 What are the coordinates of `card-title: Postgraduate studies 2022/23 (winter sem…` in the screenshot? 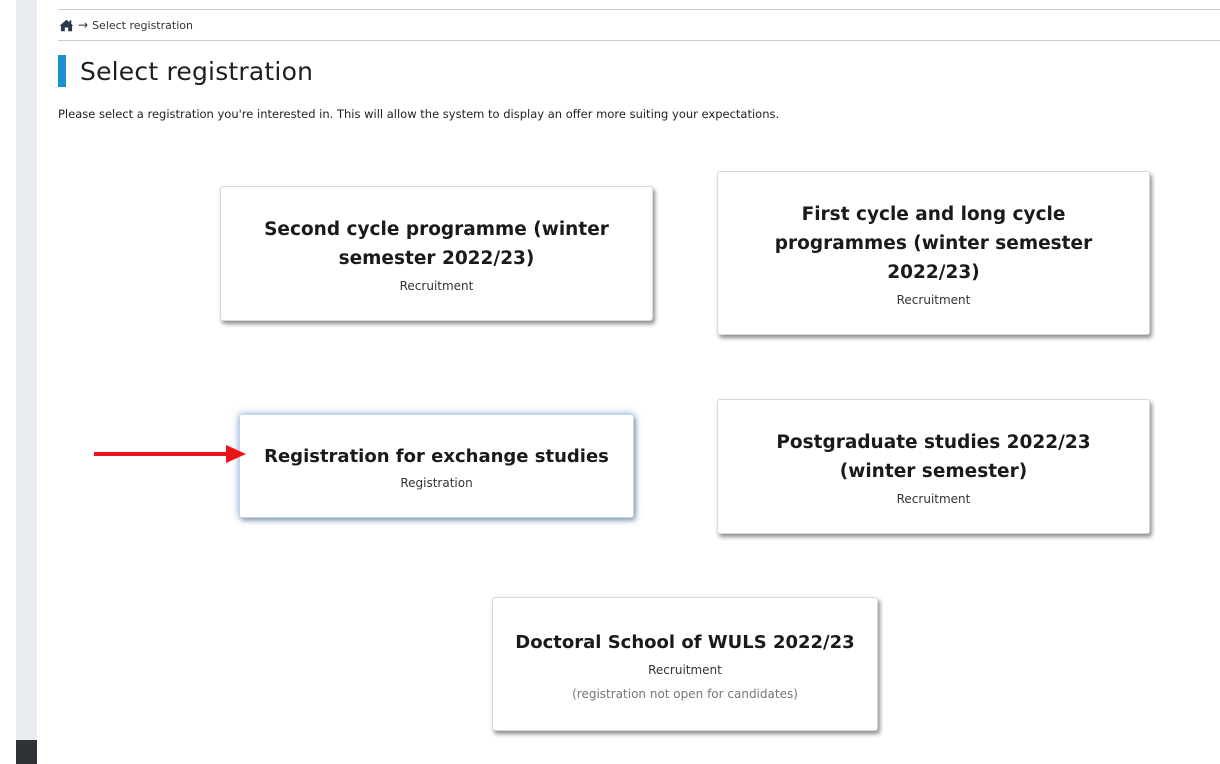 It's located at (933, 456).